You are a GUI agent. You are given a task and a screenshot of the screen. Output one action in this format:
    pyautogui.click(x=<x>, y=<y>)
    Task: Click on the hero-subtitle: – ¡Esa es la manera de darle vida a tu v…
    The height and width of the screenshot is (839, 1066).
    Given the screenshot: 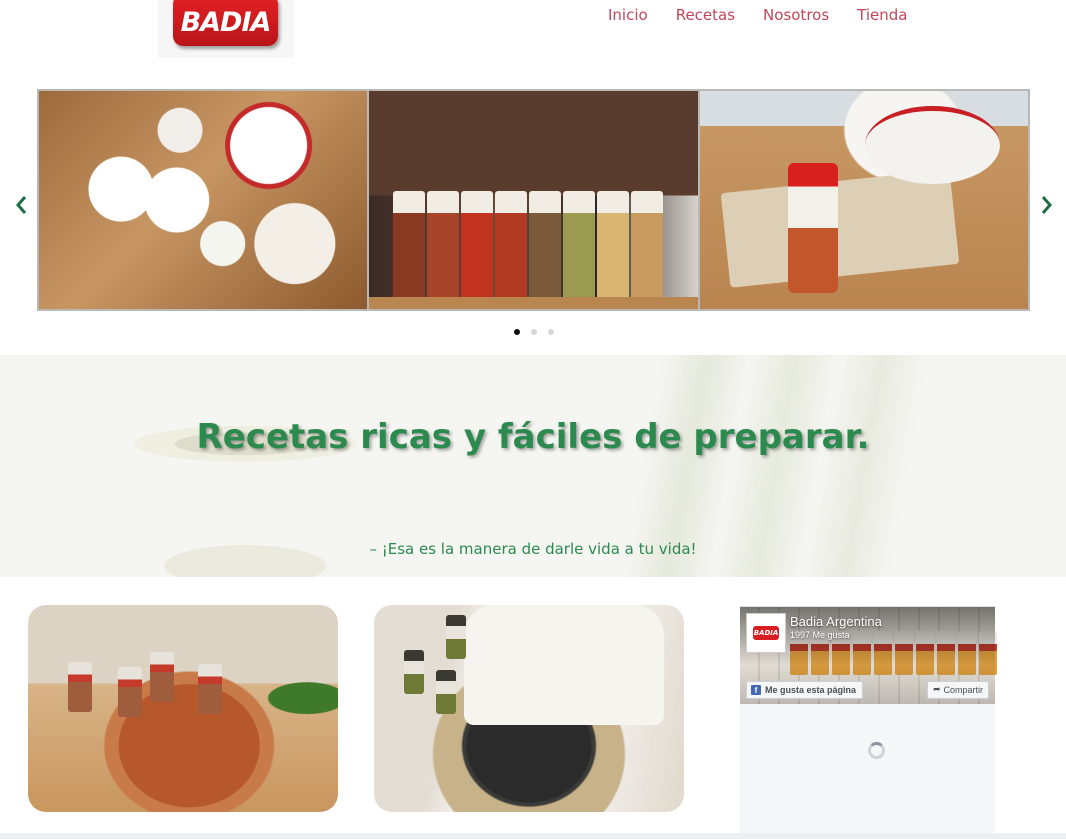 What is the action you would take?
    pyautogui.click(x=533, y=549)
    